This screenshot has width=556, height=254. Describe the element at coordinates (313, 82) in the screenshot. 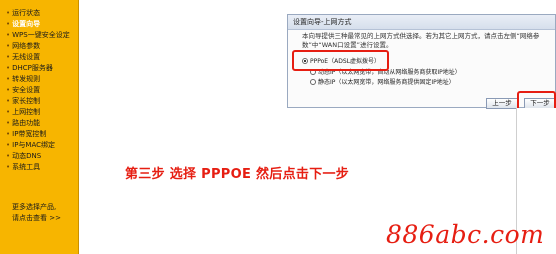

I see `radio-static-ip-icon` at that location.